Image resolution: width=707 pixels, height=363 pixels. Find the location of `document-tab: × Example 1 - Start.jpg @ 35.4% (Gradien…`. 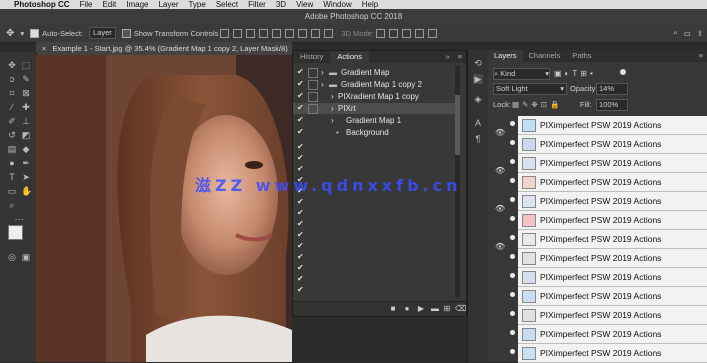

document-tab: × Example 1 - Start.jpg @ 35.4% (Gradien… is located at coordinates (164, 48).